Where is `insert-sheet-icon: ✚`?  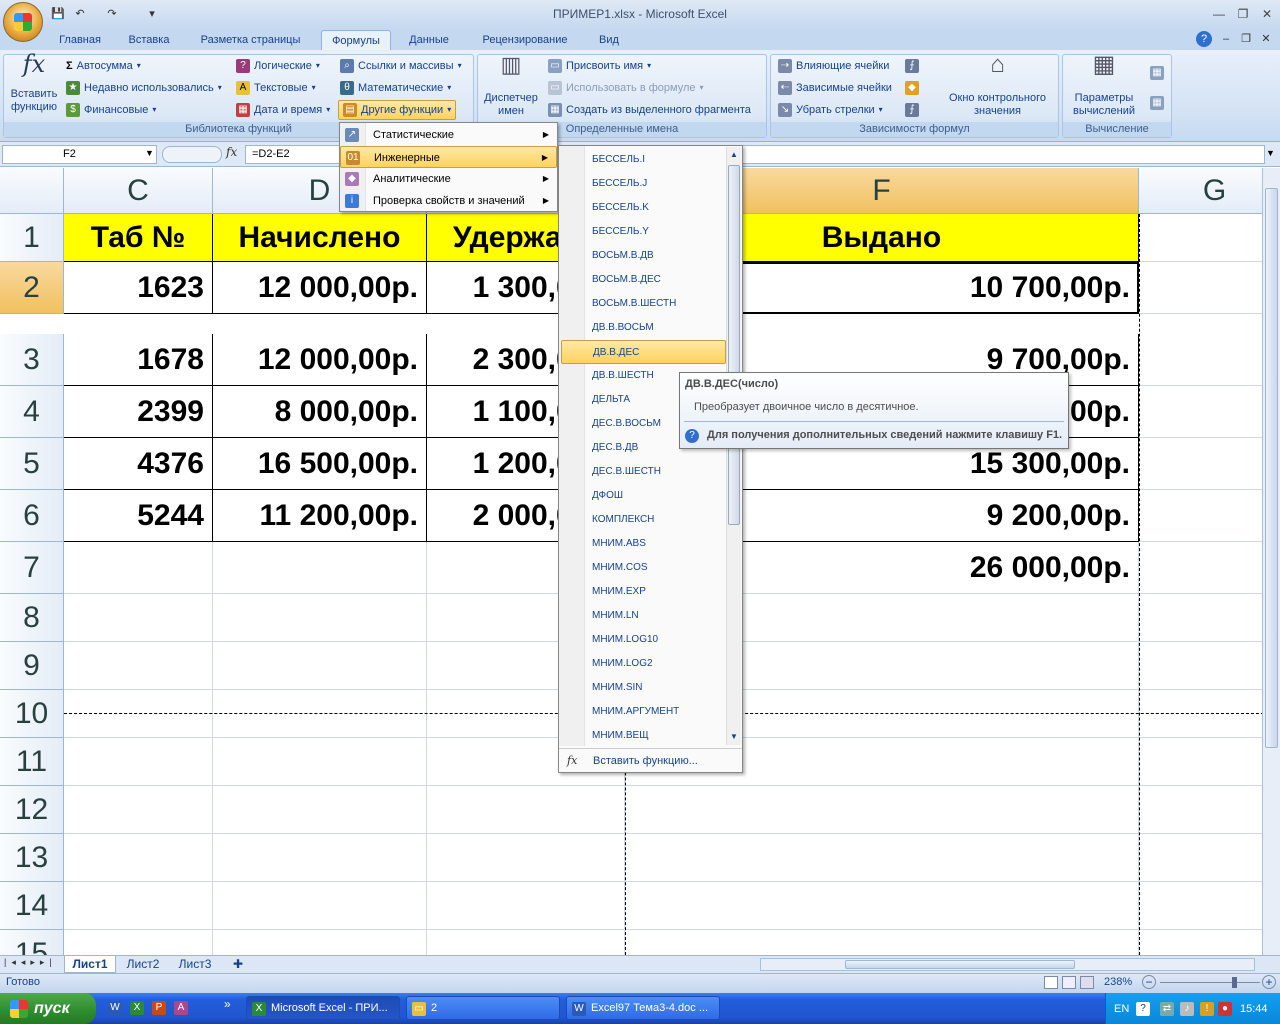 insert-sheet-icon: ✚ is located at coordinates (238, 964).